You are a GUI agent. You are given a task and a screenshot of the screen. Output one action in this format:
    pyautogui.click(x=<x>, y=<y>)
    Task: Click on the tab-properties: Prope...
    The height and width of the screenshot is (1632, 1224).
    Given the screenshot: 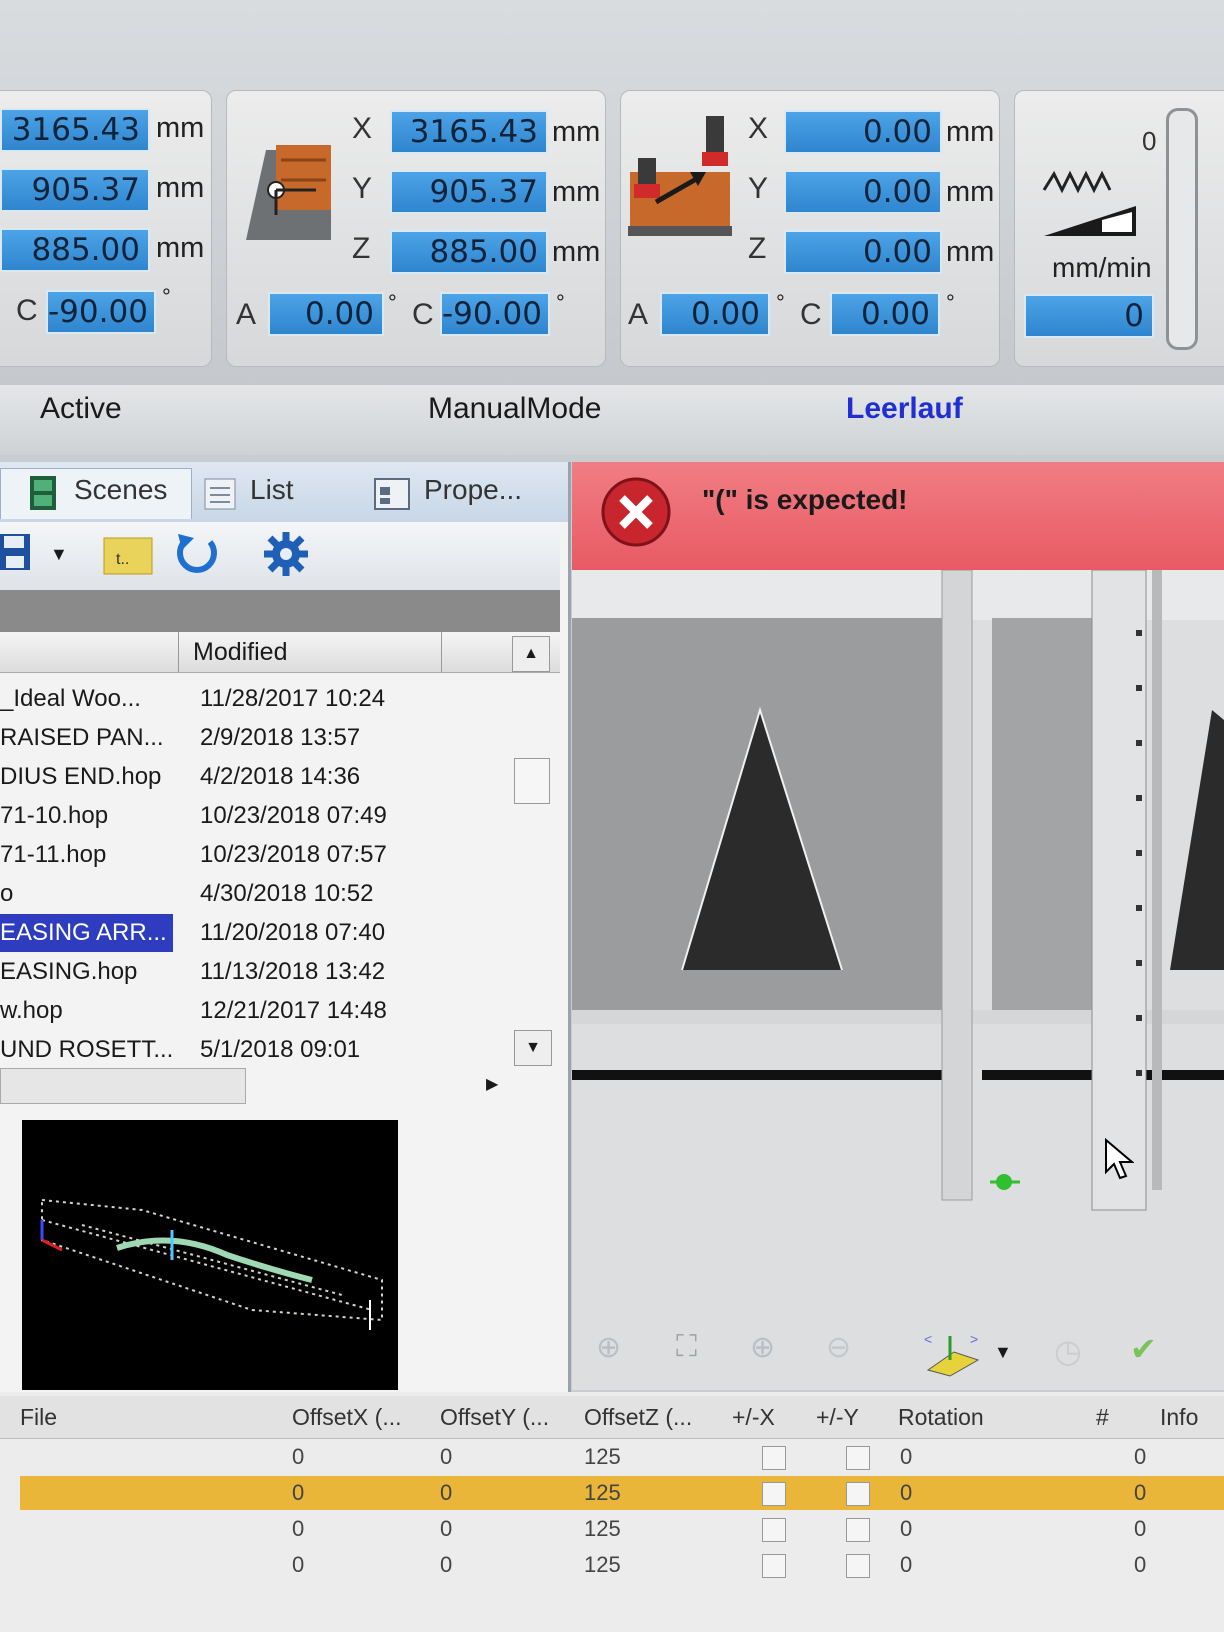 What is the action you would take?
    pyautogui.click(x=473, y=490)
    